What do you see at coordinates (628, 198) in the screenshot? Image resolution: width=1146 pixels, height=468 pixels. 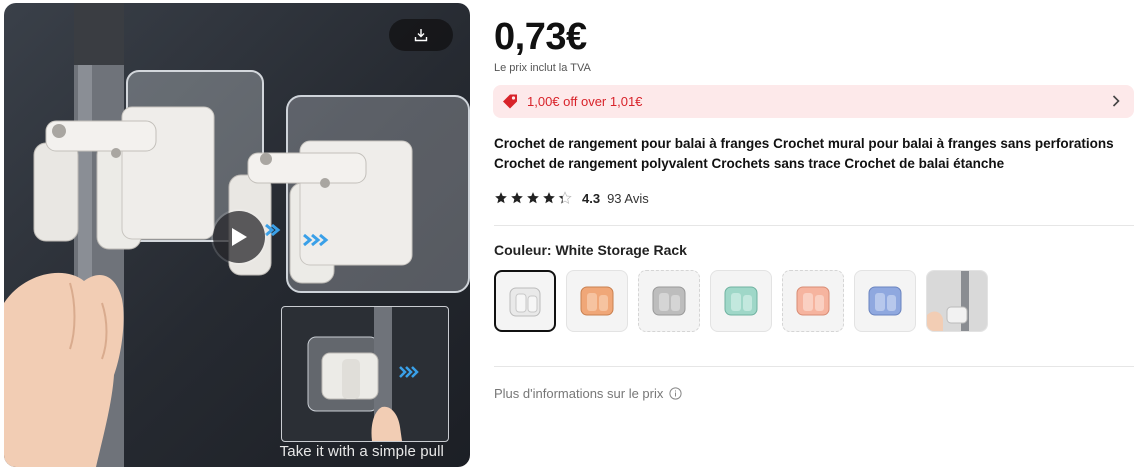 I see `review-count-link: 93 Avis` at bounding box center [628, 198].